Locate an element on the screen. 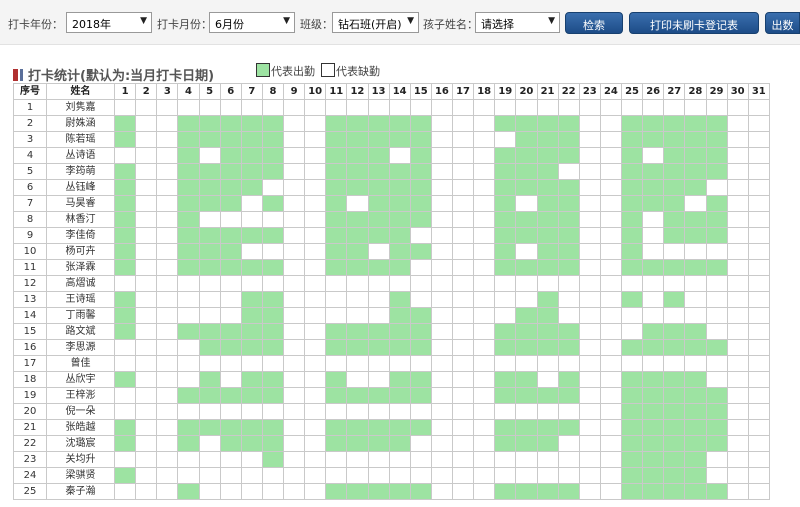  legend-present: 代表出勤 is located at coordinates (285, 71).